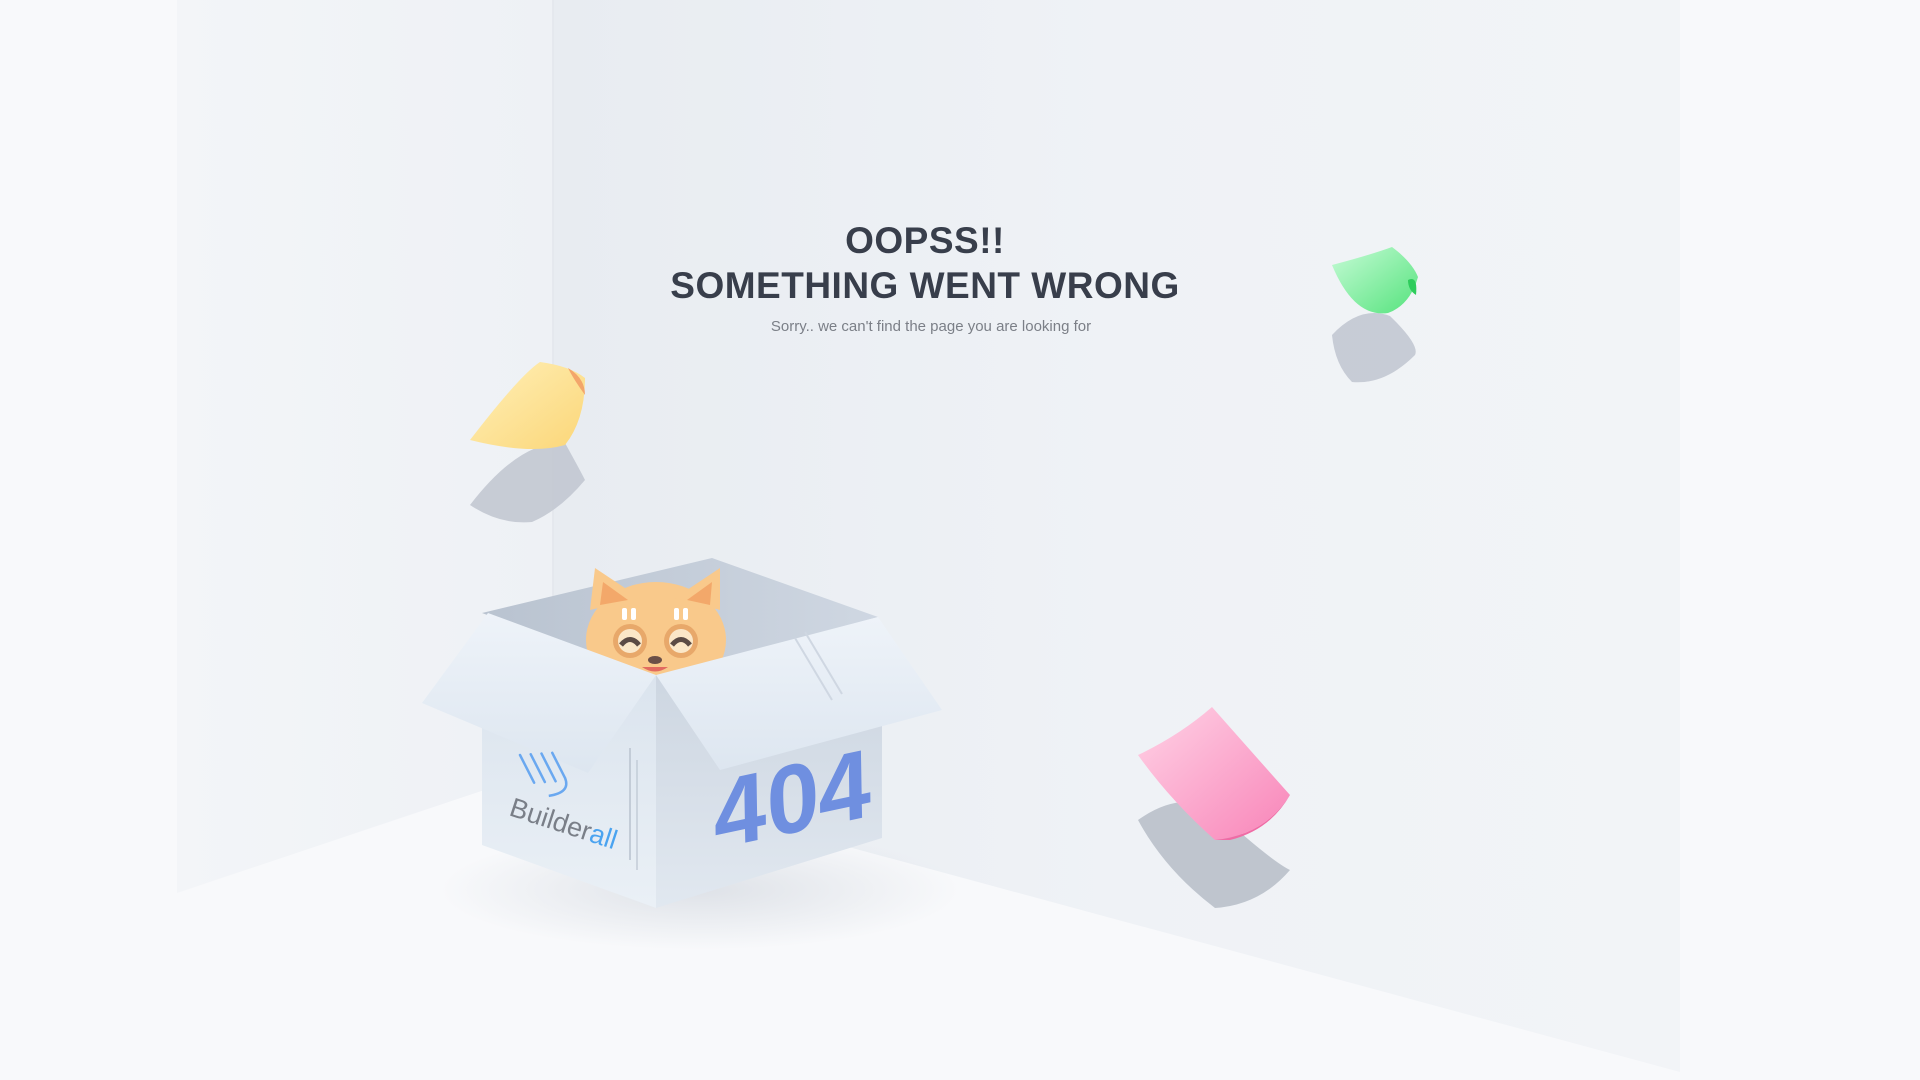  I want to click on title-line-oops: OOPSS!!, so click(925, 240).